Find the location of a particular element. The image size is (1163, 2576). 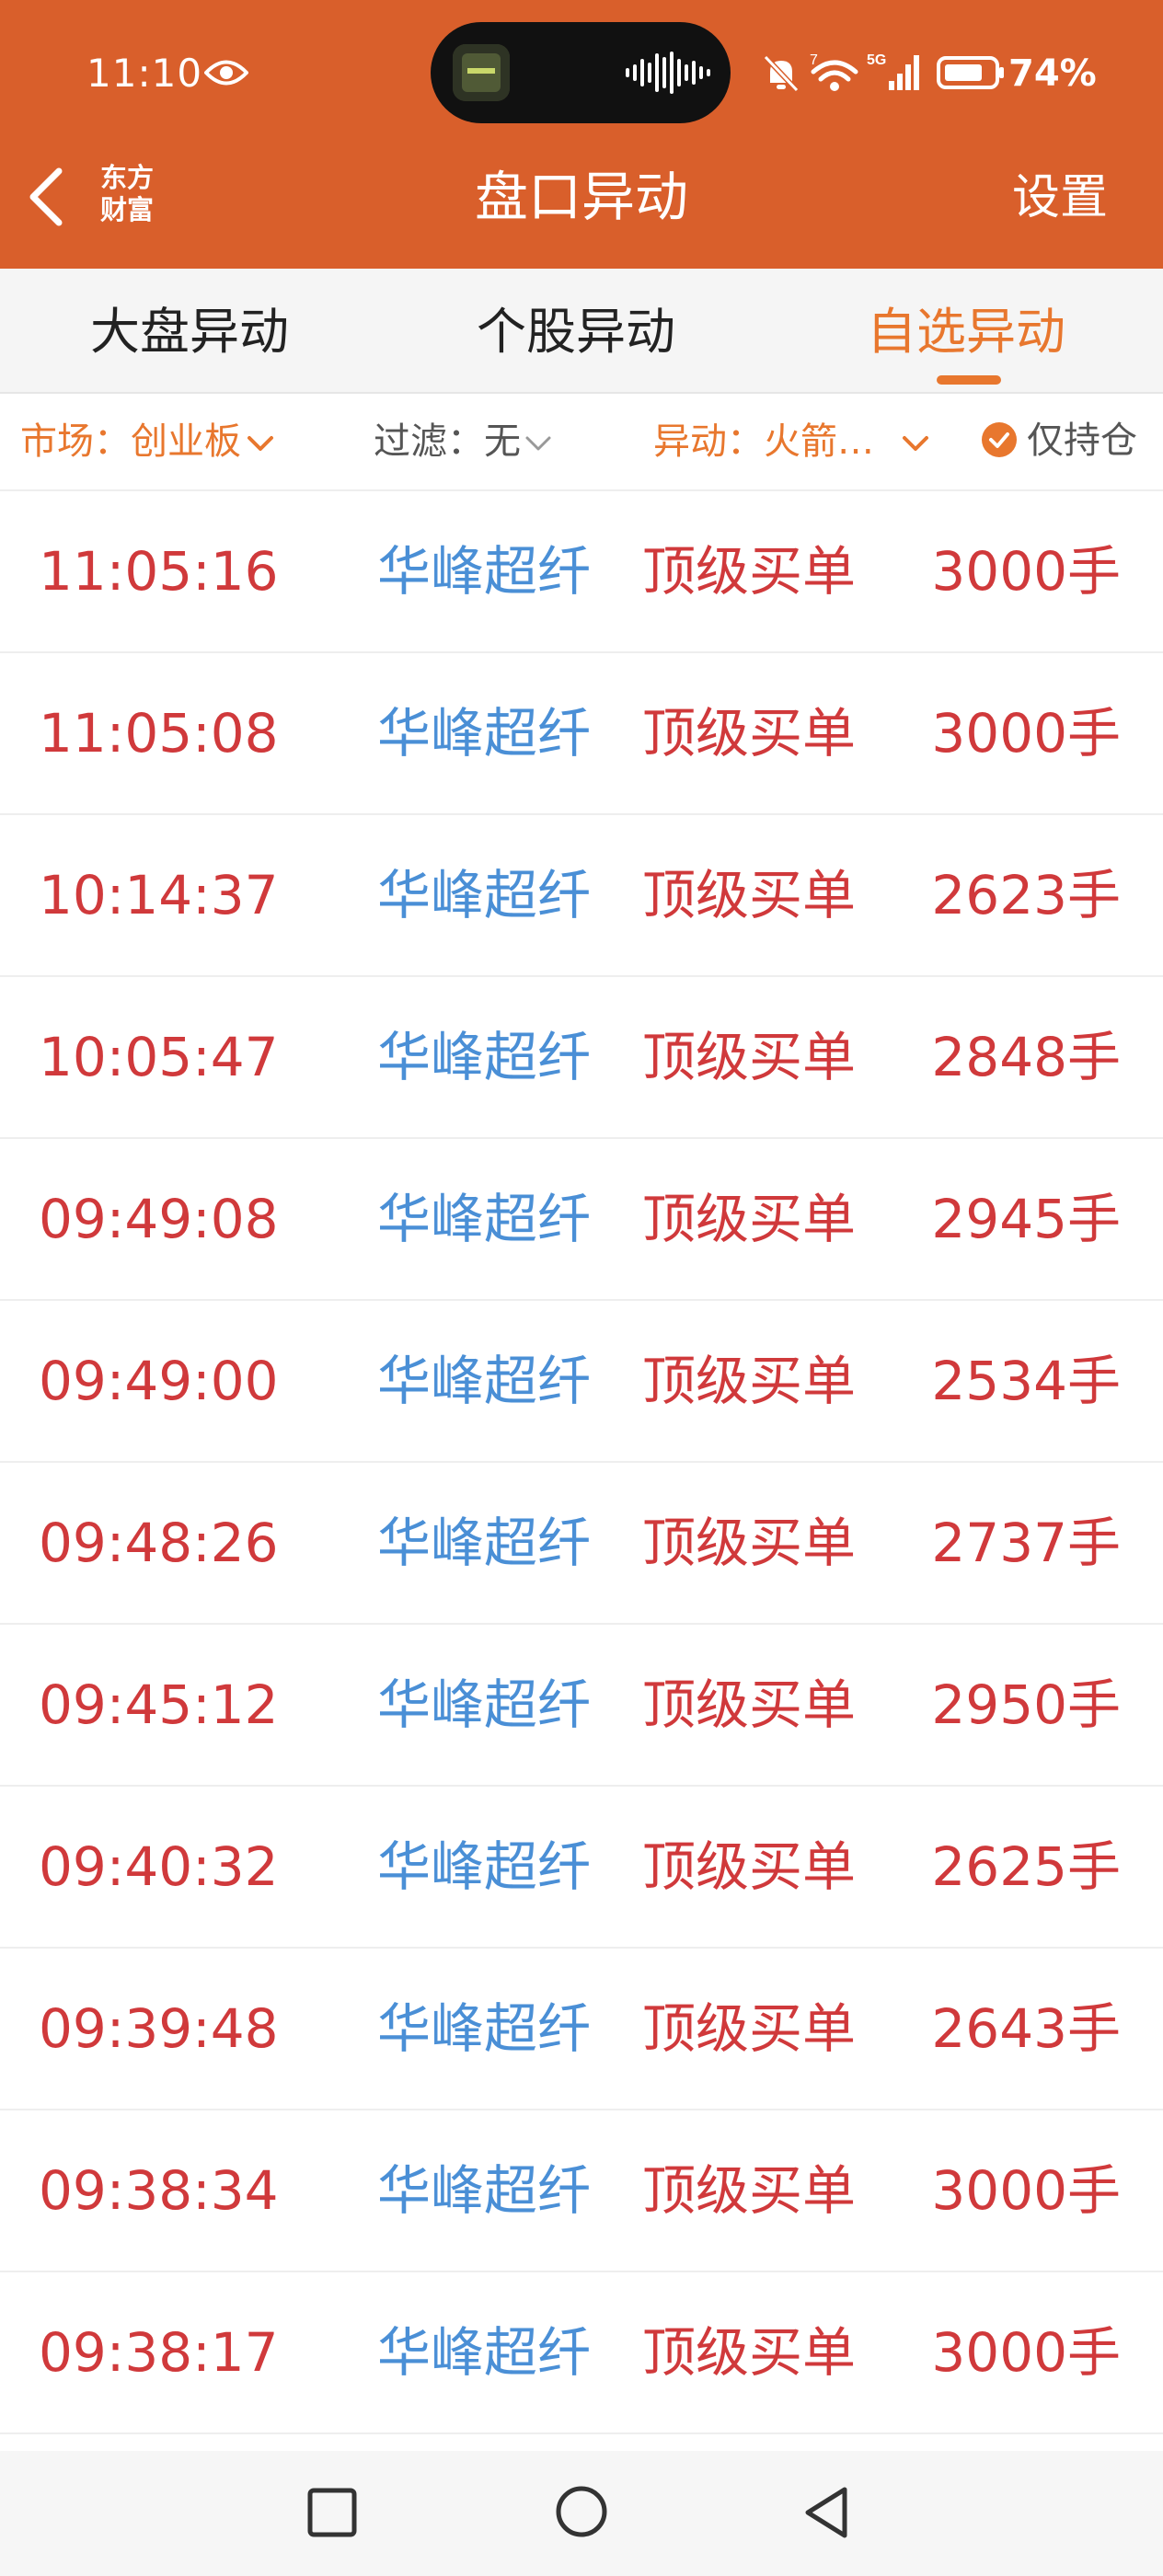

tab-watchlist-alerts: 自选异动 is located at coordinates (966, 332).